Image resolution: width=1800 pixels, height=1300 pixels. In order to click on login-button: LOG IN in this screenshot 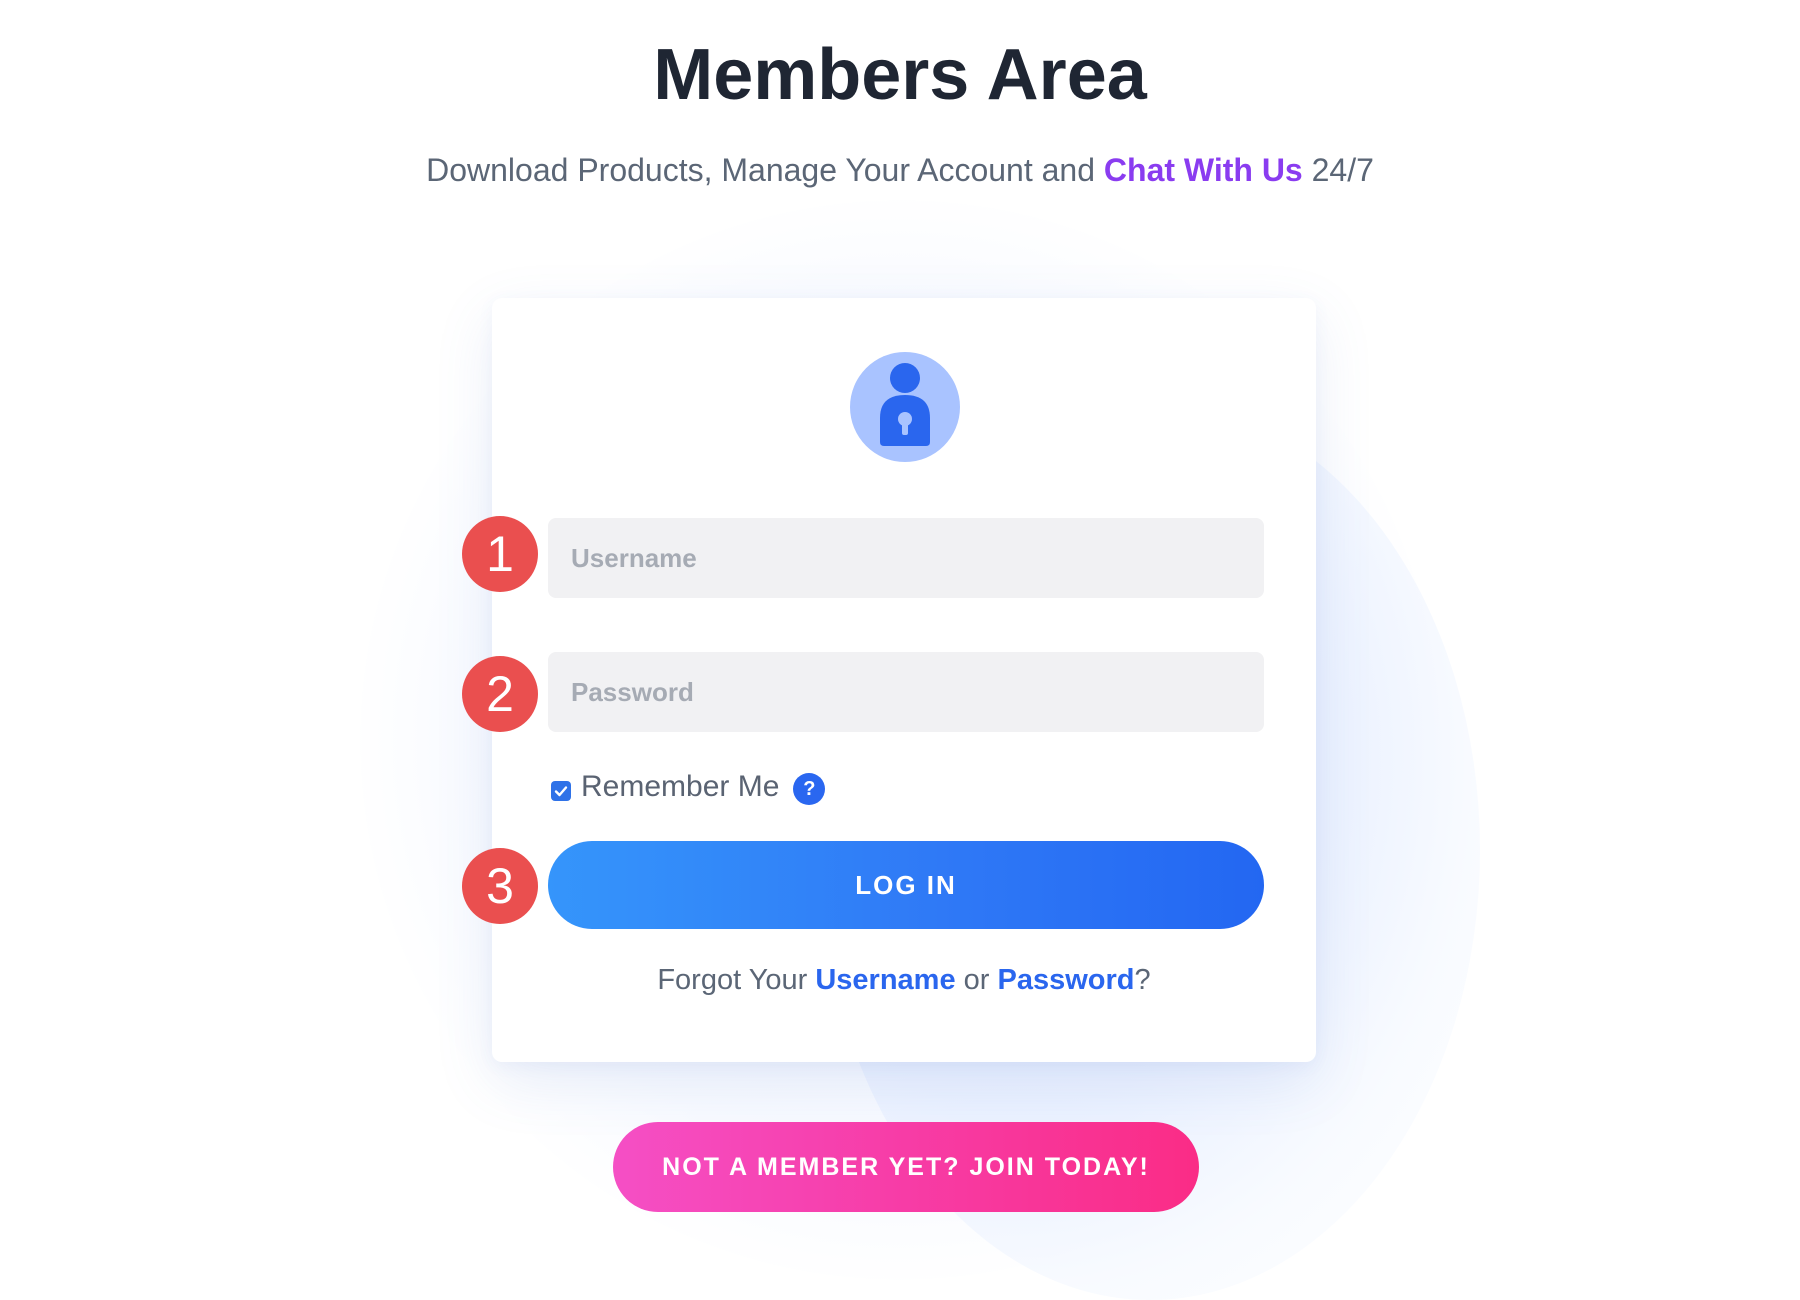, I will do `click(906, 885)`.